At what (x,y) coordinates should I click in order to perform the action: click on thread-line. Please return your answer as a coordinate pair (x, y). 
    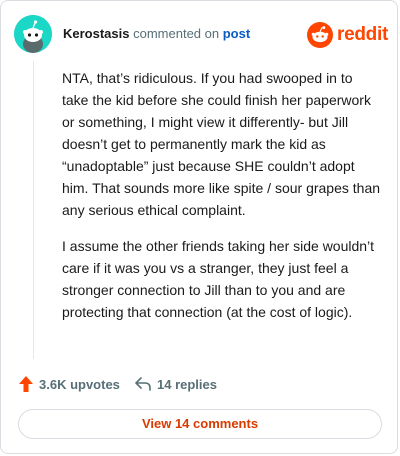
    Looking at the image, I should click on (33, 210).